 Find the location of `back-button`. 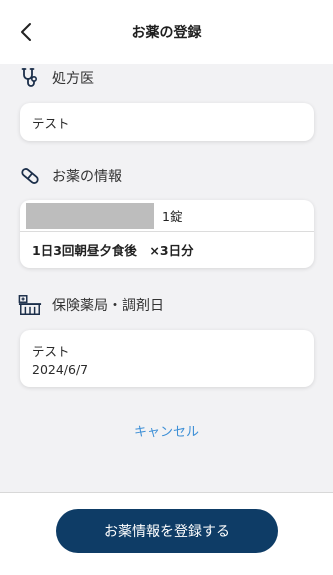

back-button is located at coordinates (26, 32).